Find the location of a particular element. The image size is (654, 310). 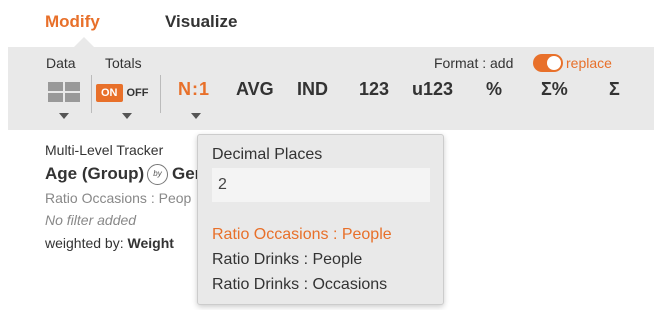

weighted-prefix: weighted by: is located at coordinates (86, 243).